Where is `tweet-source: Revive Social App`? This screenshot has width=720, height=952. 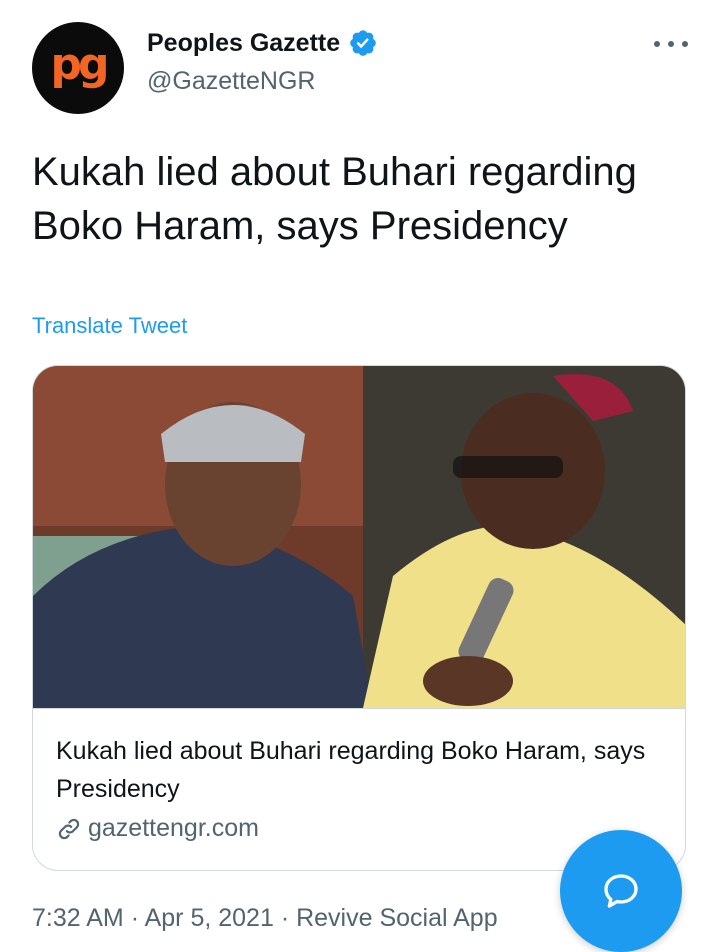 tweet-source: Revive Social App is located at coordinates (397, 918).